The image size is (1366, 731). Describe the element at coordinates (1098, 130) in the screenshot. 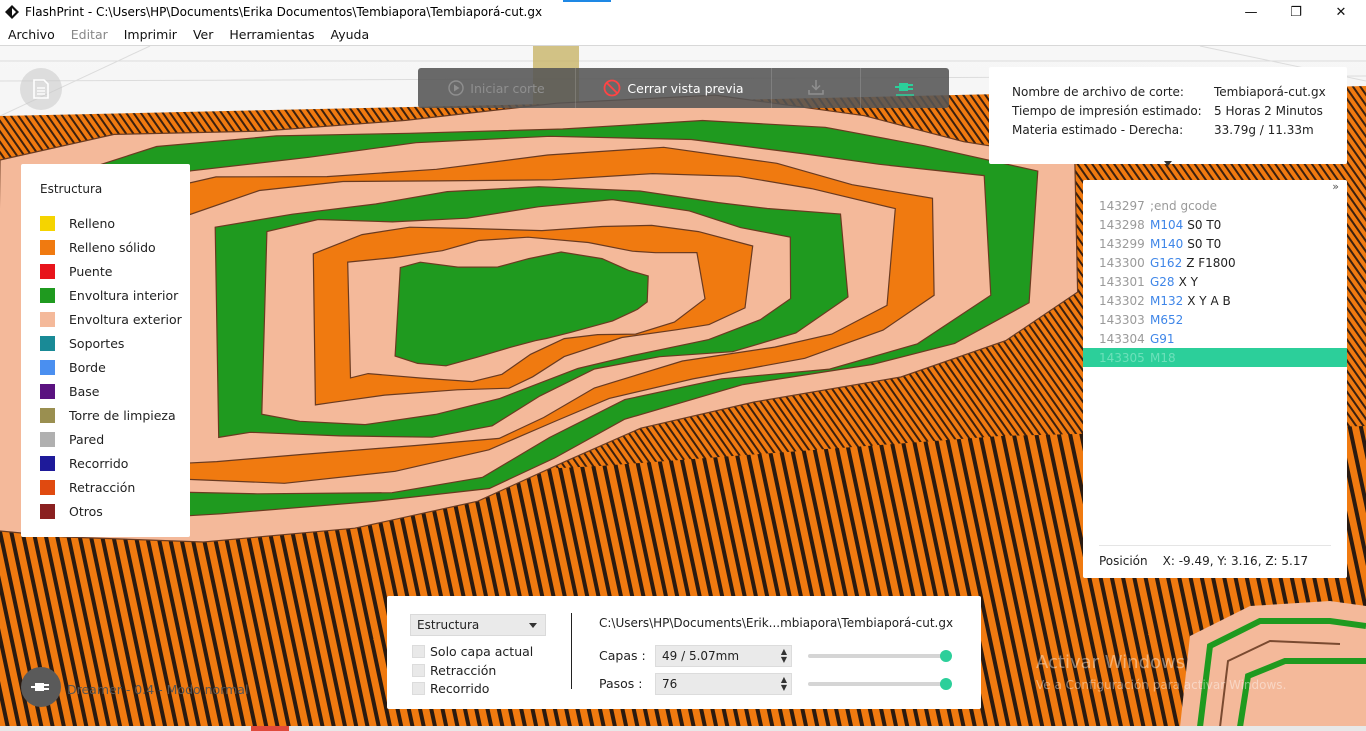

I see `info-label: Materia estimado - Derecha:` at that location.